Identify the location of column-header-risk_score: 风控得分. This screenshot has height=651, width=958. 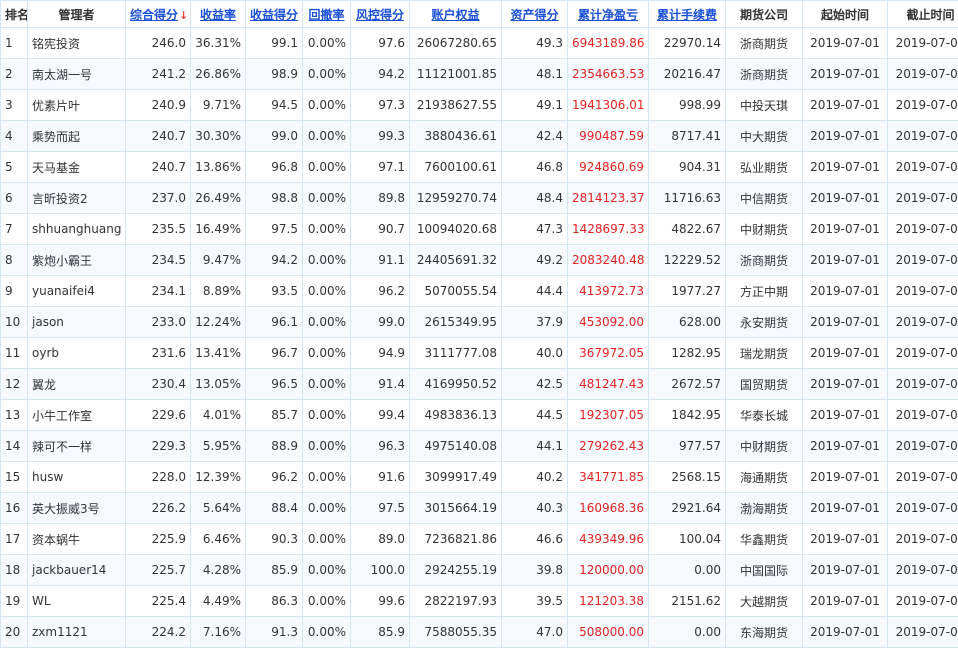
(380, 14).